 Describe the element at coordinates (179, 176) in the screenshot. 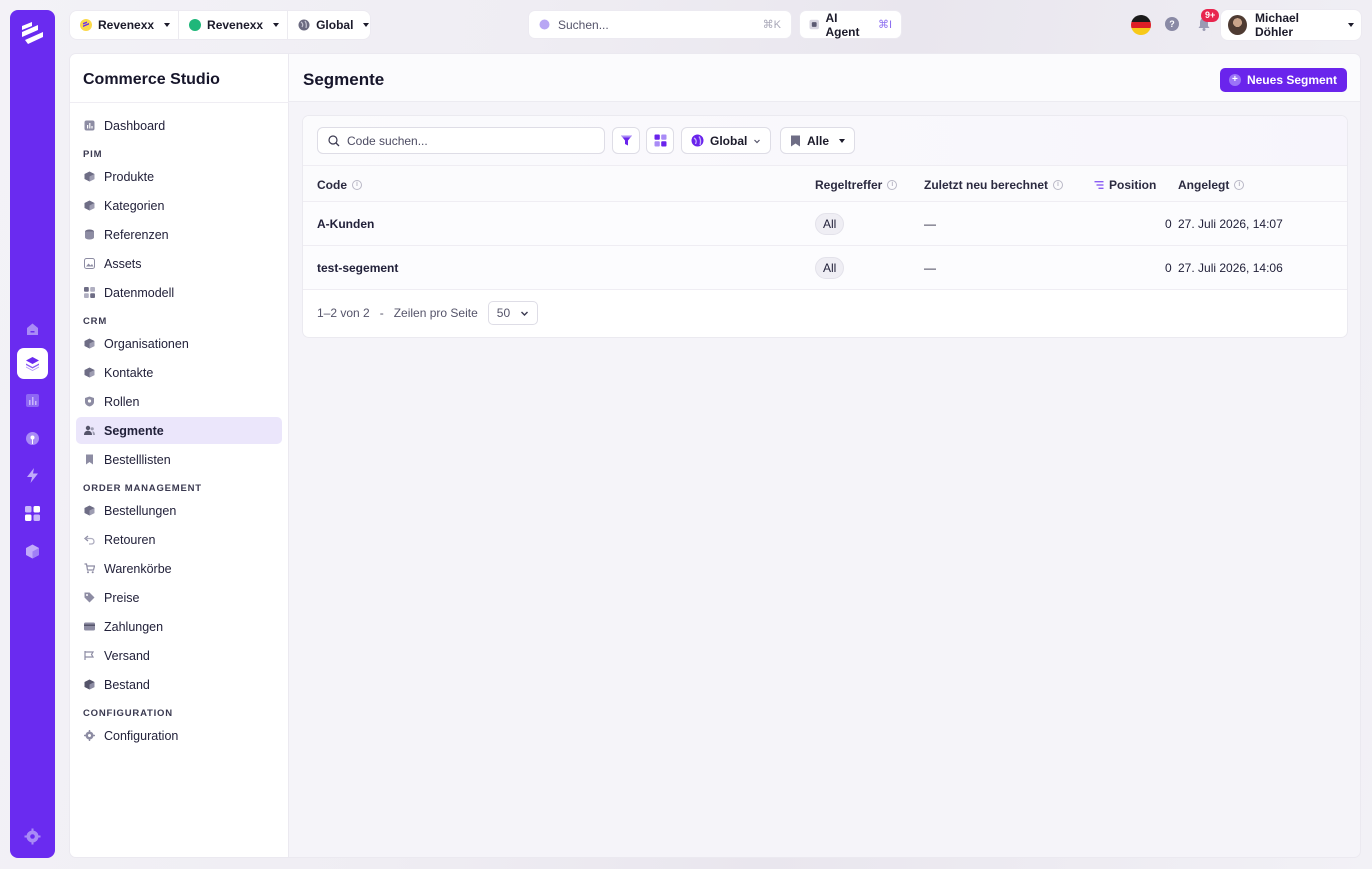

I see `sidebar-item-produkte: Produkte` at that location.